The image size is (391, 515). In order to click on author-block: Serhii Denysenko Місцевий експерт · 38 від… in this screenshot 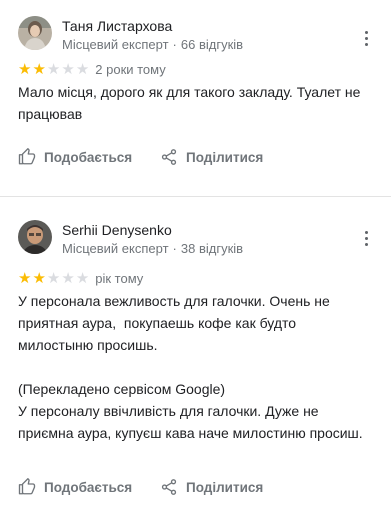, I will do `click(217, 238)`.